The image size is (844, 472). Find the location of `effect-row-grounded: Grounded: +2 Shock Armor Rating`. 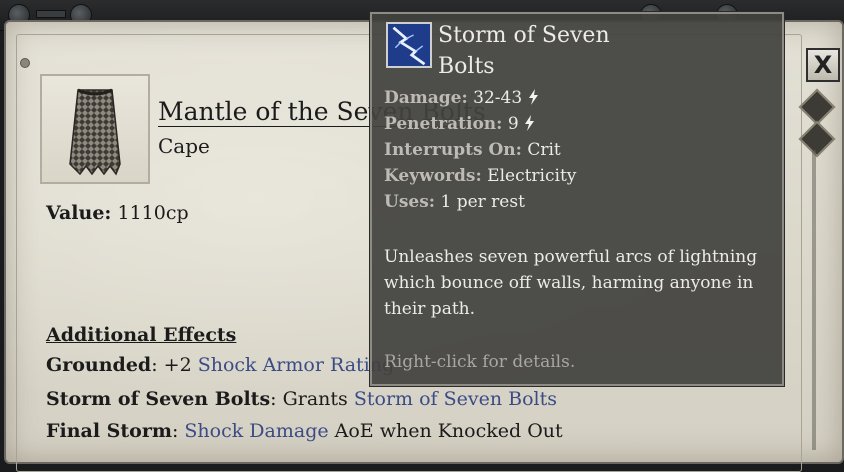

effect-row-grounded: Grounded: +2 Shock Armor Rating is located at coordinates (220, 365).